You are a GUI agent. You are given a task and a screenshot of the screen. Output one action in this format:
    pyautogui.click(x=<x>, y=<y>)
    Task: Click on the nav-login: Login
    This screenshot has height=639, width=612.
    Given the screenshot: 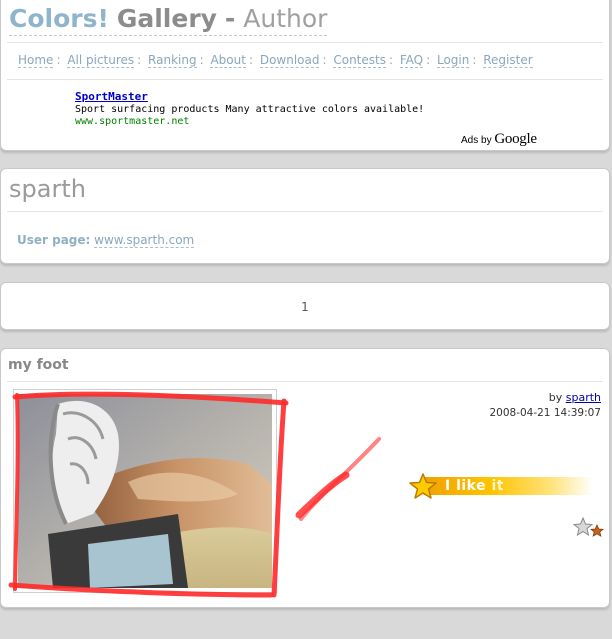 What is the action you would take?
    pyautogui.click(x=453, y=60)
    